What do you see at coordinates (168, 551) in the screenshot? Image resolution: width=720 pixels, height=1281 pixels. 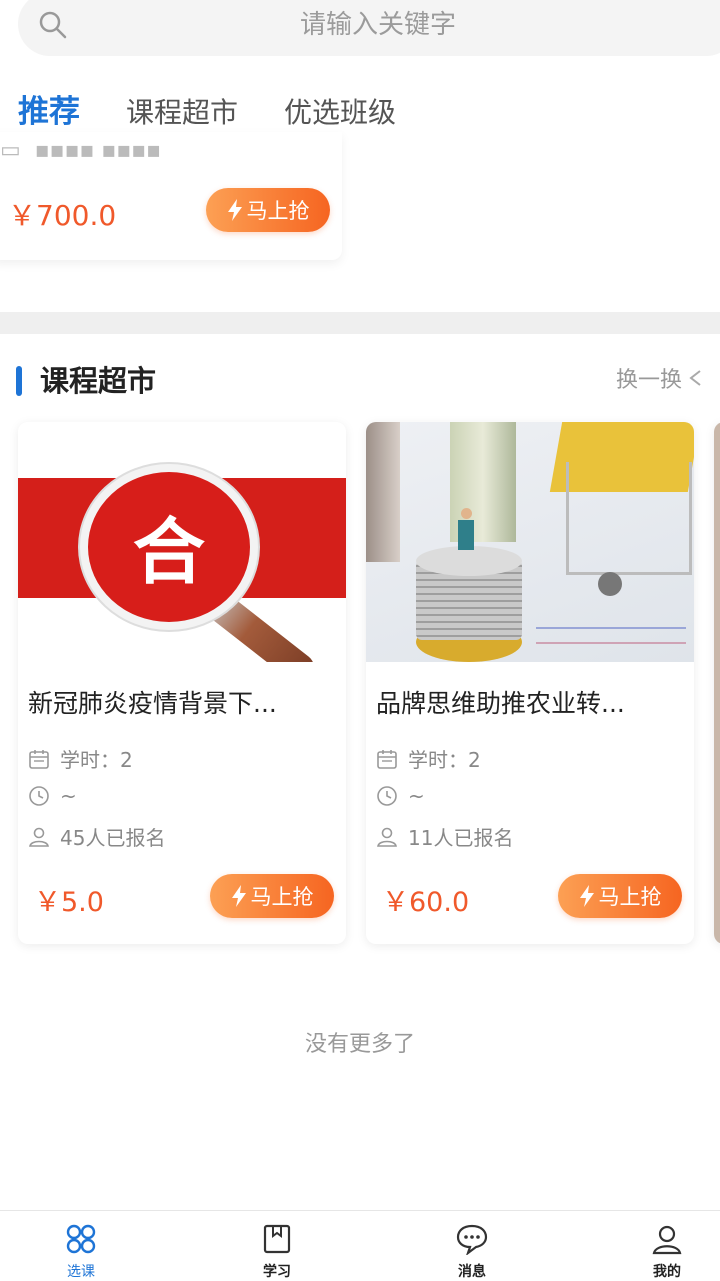 I see `thumbnail-badge: 合` at bounding box center [168, 551].